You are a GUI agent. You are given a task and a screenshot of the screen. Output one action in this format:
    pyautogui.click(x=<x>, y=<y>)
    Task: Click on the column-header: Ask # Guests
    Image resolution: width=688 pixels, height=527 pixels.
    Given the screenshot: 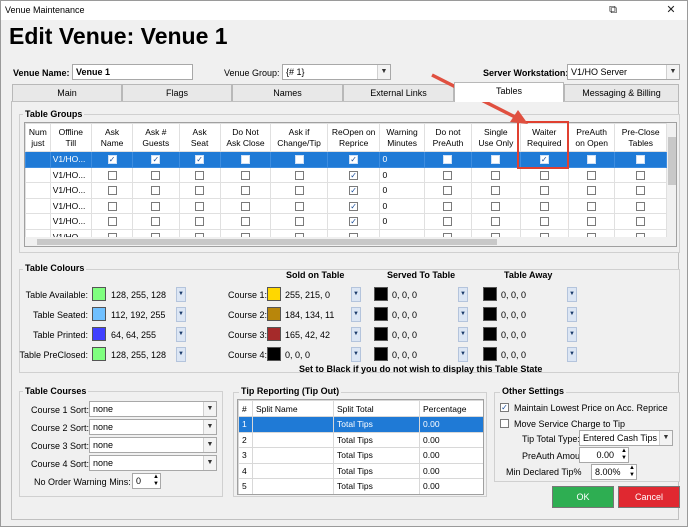 What is the action you would take?
    pyautogui.click(x=156, y=137)
    